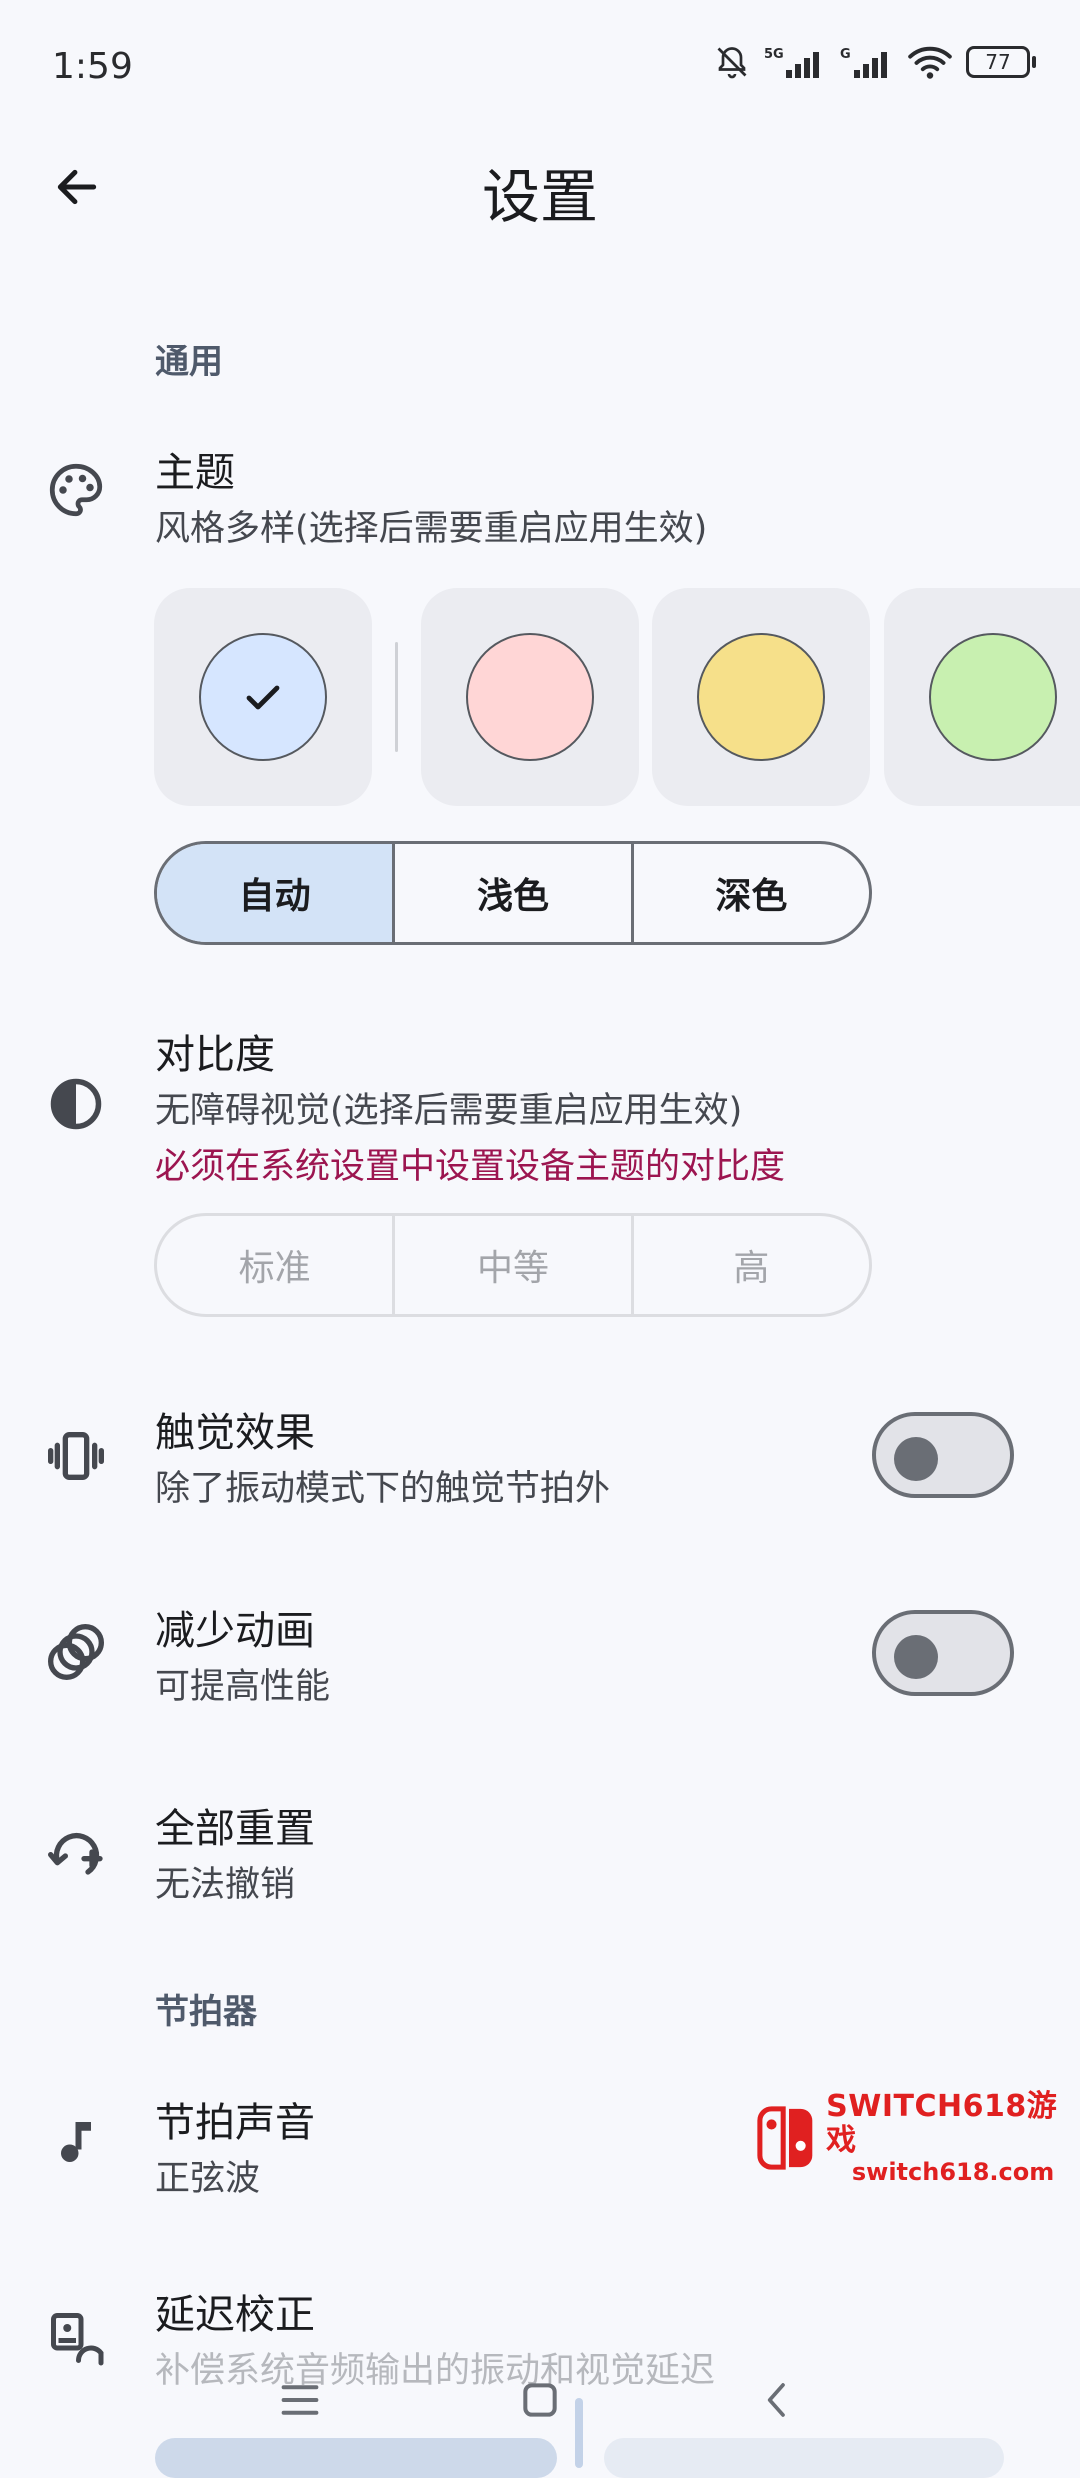 The height and width of the screenshot is (2478, 1080). I want to click on theme-swatch-blue, so click(263, 697).